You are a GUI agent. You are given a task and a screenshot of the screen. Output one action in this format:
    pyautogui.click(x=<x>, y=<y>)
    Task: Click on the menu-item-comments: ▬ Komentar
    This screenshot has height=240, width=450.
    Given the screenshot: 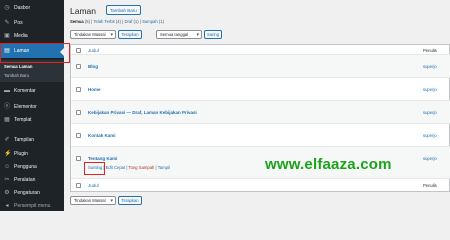 What is the action you would take?
    pyautogui.click(x=32, y=91)
    